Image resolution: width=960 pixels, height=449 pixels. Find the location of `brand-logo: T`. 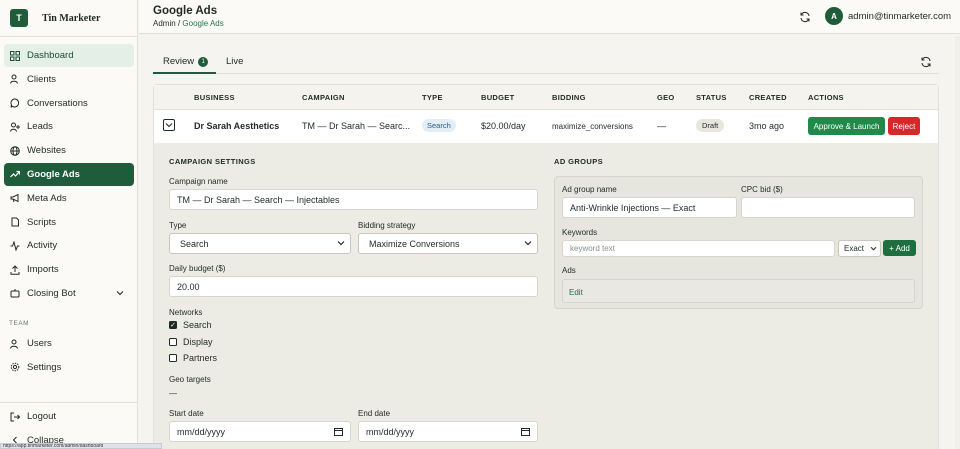

brand-logo: T is located at coordinates (19, 18).